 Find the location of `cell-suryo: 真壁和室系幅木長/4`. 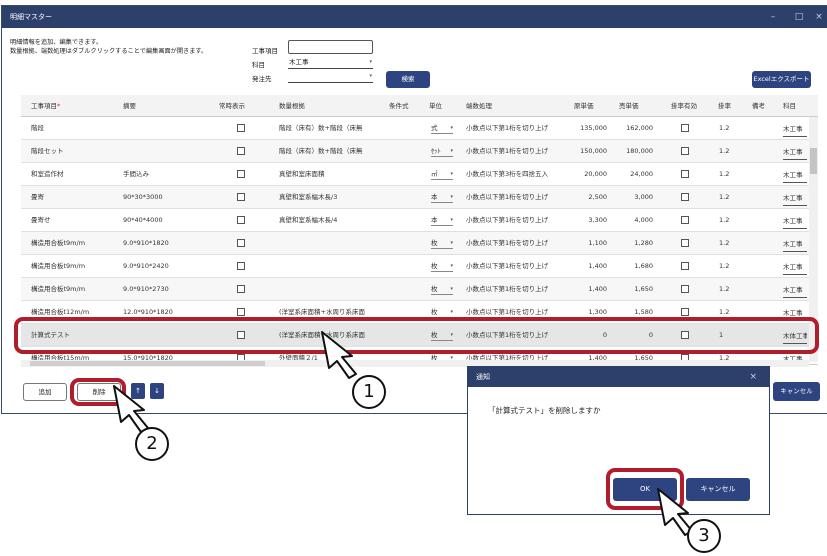

cell-suryo: 真壁和室系幅木長/4 is located at coordinates (328, 220).